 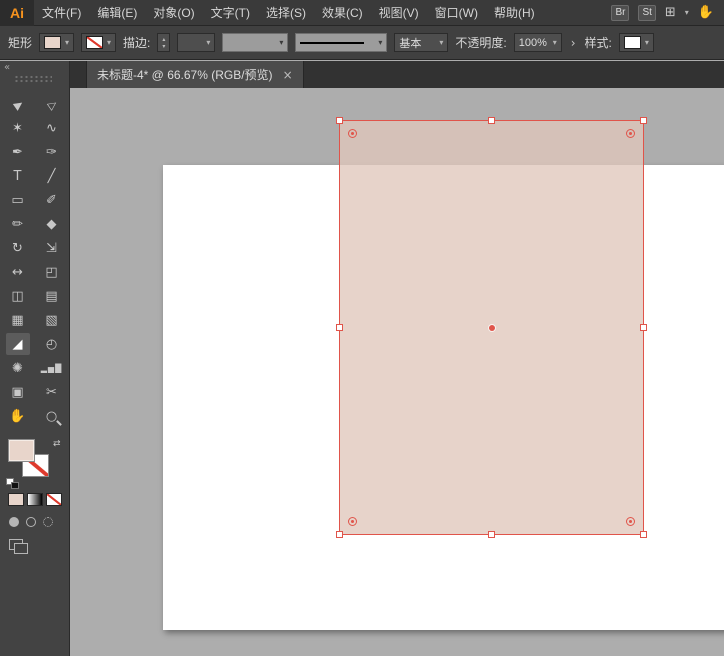 I want to click on eraser-tool: ◆, so click(x=52, y=224).